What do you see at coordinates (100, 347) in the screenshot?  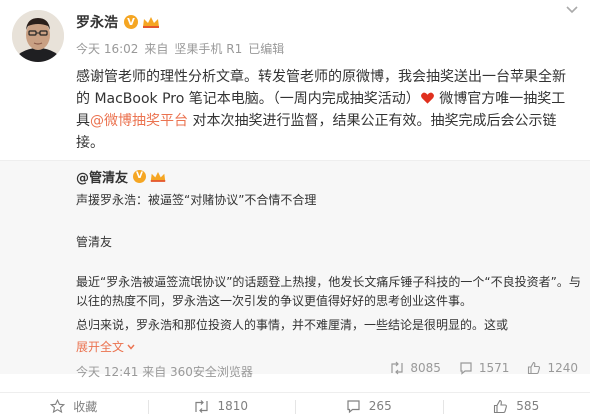 I see `expand-label: 展开全文` at bounding box center [100, 347].